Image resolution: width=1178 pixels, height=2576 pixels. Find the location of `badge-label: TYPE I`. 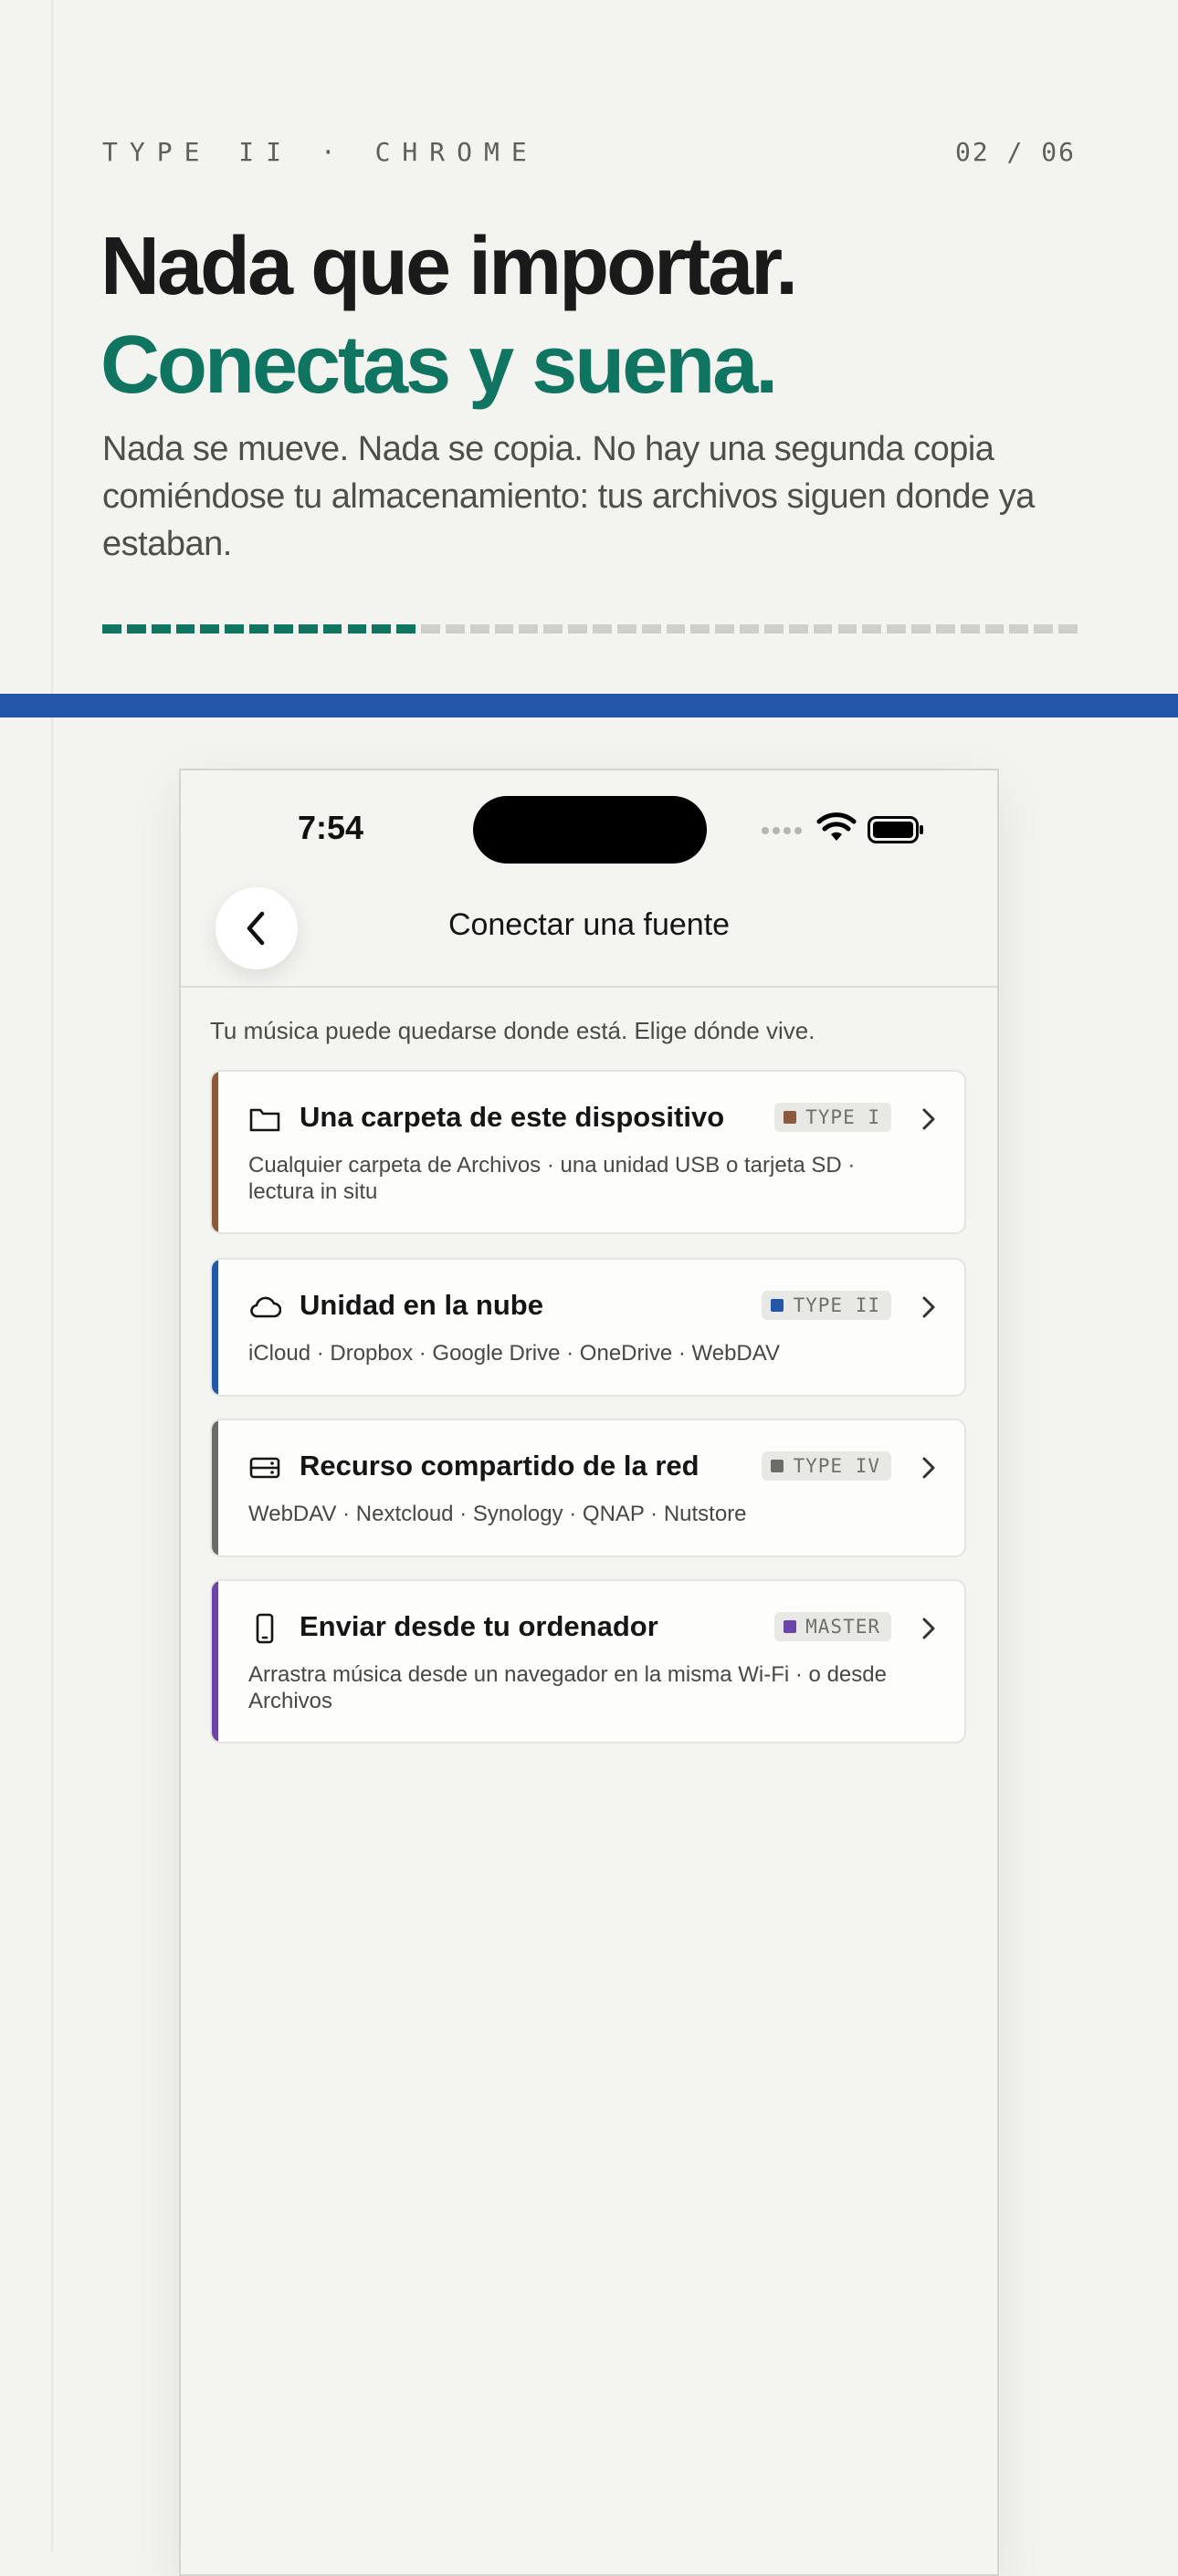

badge-label: TYPE I is located at coordinates (842, 1117).